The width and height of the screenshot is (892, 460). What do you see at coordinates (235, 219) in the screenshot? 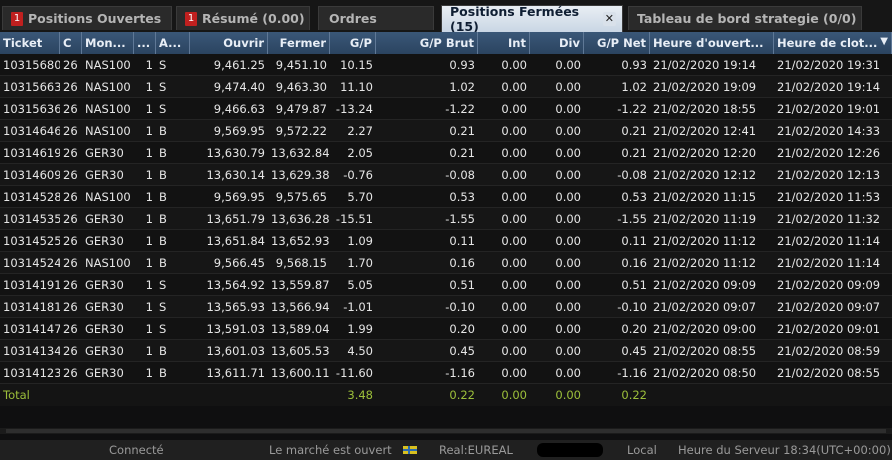
I see `cell-open-price: 13,651.79` at bounding box center [235, 219].